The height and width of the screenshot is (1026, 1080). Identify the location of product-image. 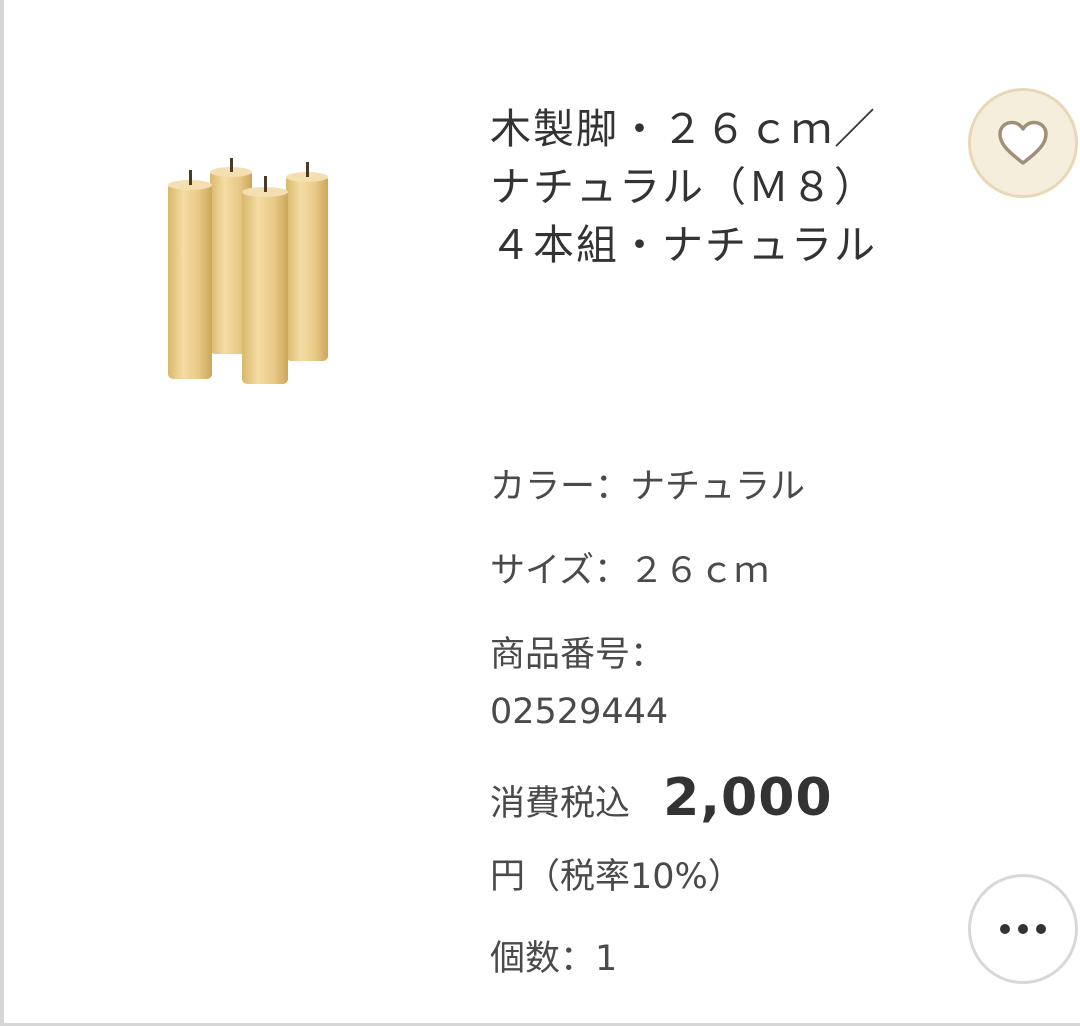
(259, 270).